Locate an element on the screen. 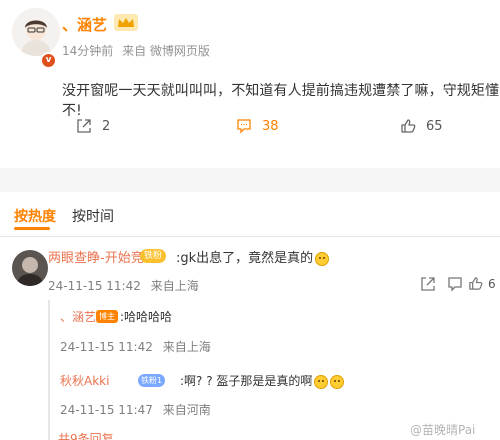 The image size is (500, 440). reply-meta: 24-11-15 11:42 来自上海 is located at coordinates (138, 346).